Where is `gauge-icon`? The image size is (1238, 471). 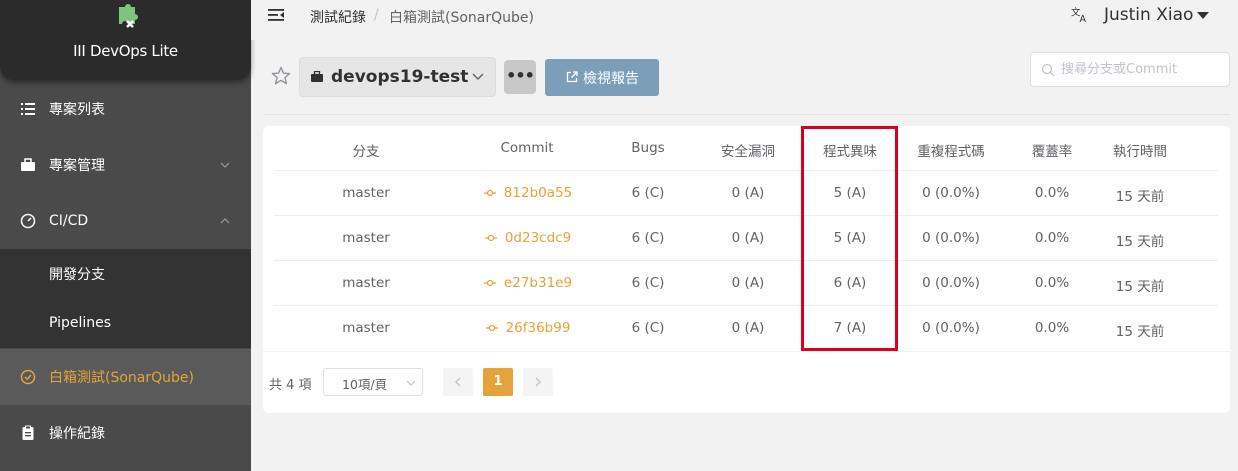
gauge-icon is located at coordinates (28, 221).